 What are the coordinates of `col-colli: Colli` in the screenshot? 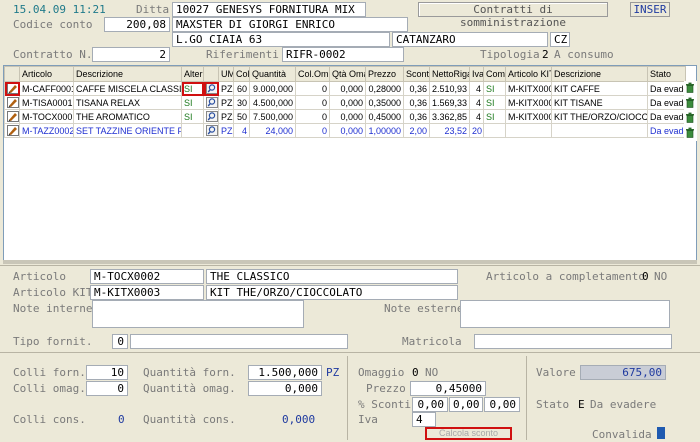 It's located at (241, 74).